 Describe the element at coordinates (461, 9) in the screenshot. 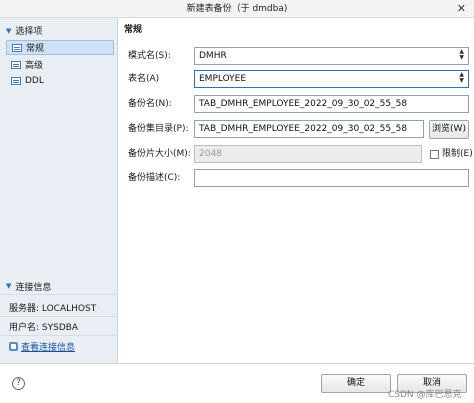

I see `close-icon: ✕` at that location.